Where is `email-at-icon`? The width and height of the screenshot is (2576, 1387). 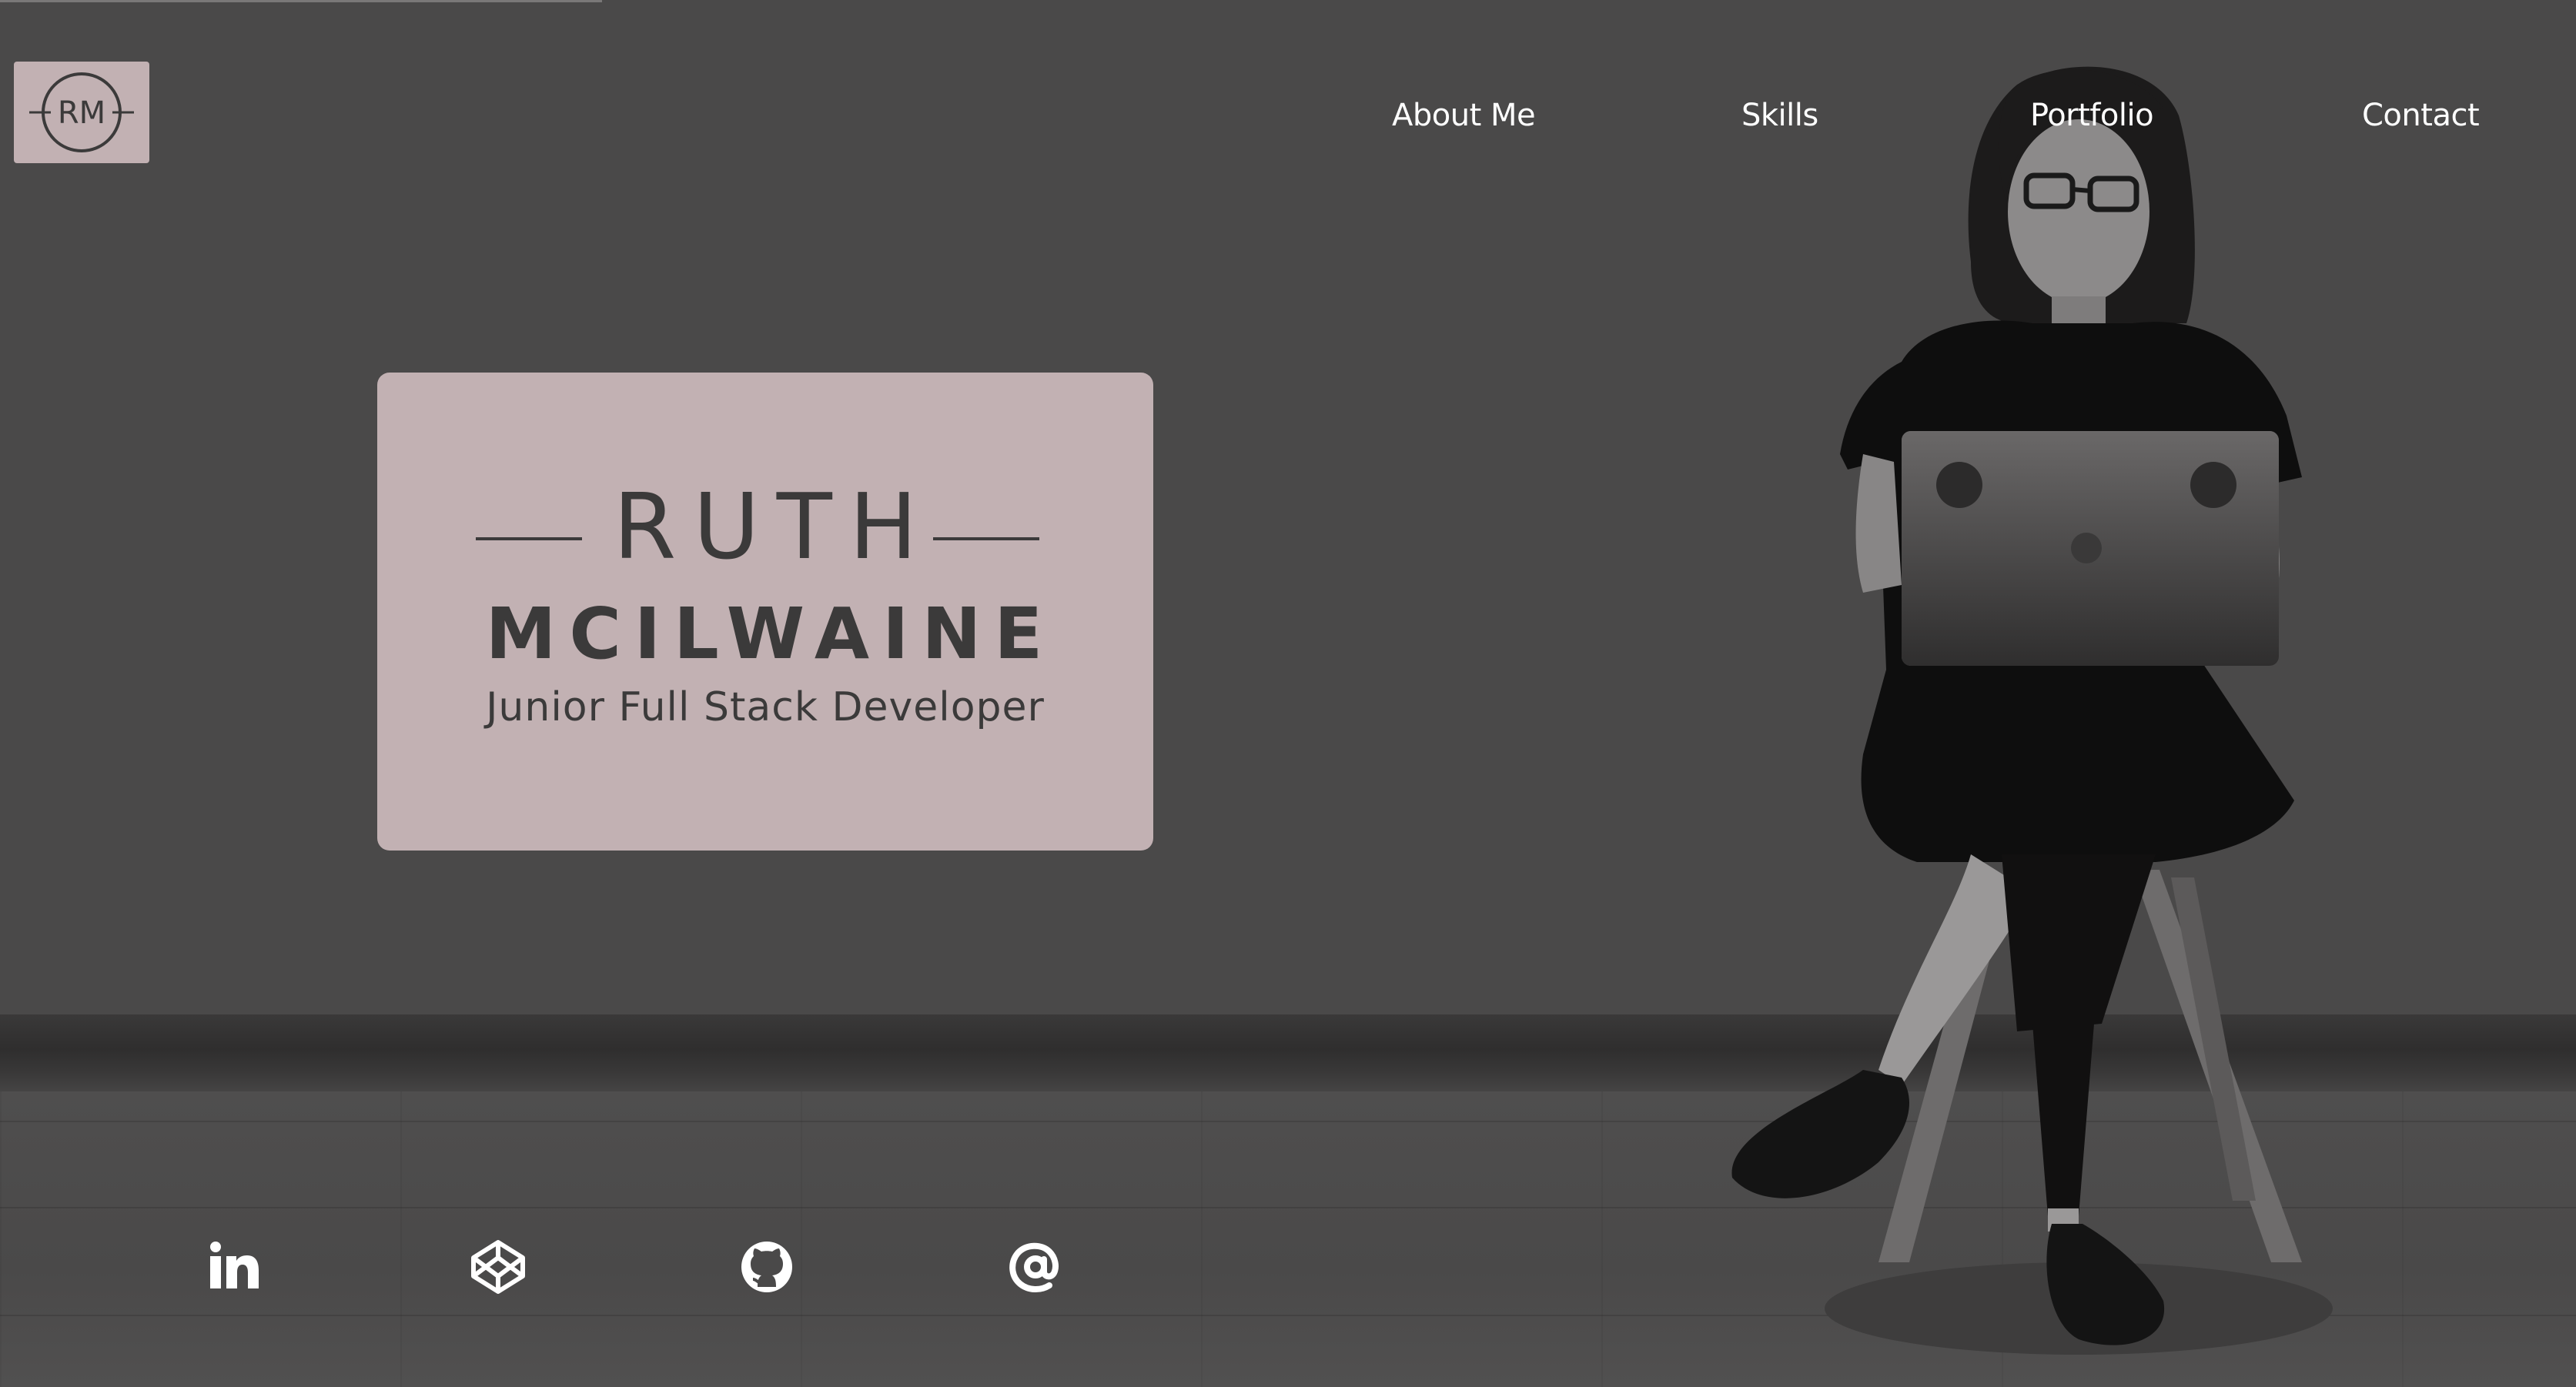
email-at-icon is located at coordinates (1034, 1267).